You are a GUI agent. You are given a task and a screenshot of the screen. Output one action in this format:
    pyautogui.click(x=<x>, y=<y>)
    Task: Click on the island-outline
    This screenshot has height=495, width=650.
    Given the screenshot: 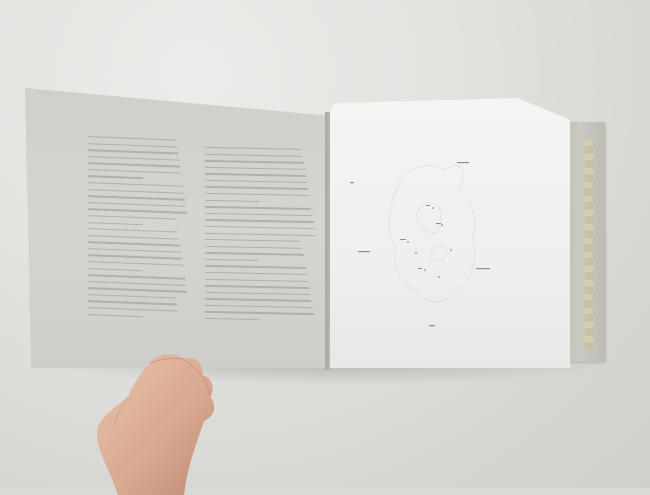 What is the action you would take?
    pyautogui.click(x=432, y=234)
    